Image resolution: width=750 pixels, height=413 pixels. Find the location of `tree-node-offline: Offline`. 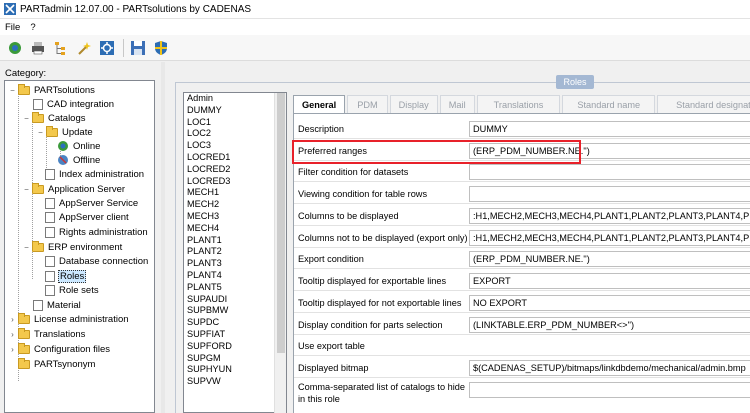

tree-node-offline: Offline is located at coordinates (79, 160).